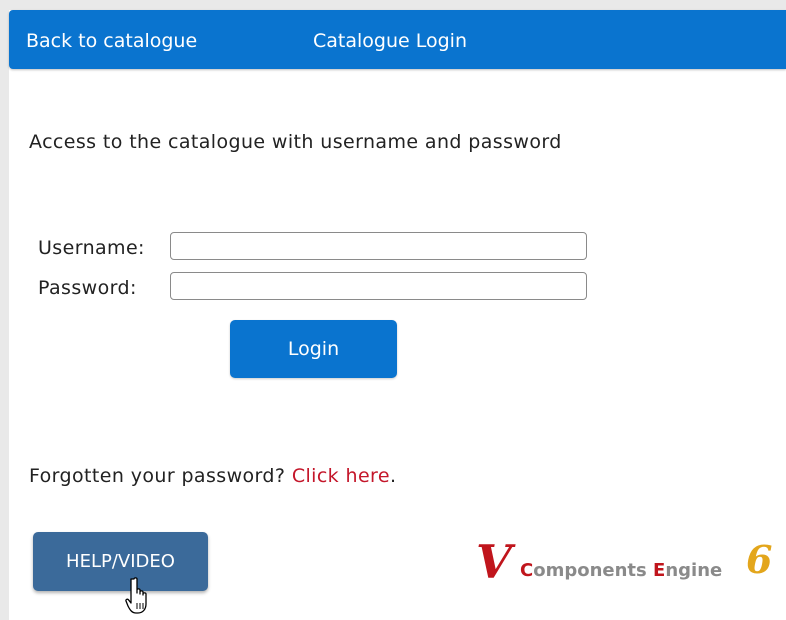 The height and width of the screenshot is (620, 786). I want to click on catalogue-login-link: Catalogue Login, so click(390, 41).